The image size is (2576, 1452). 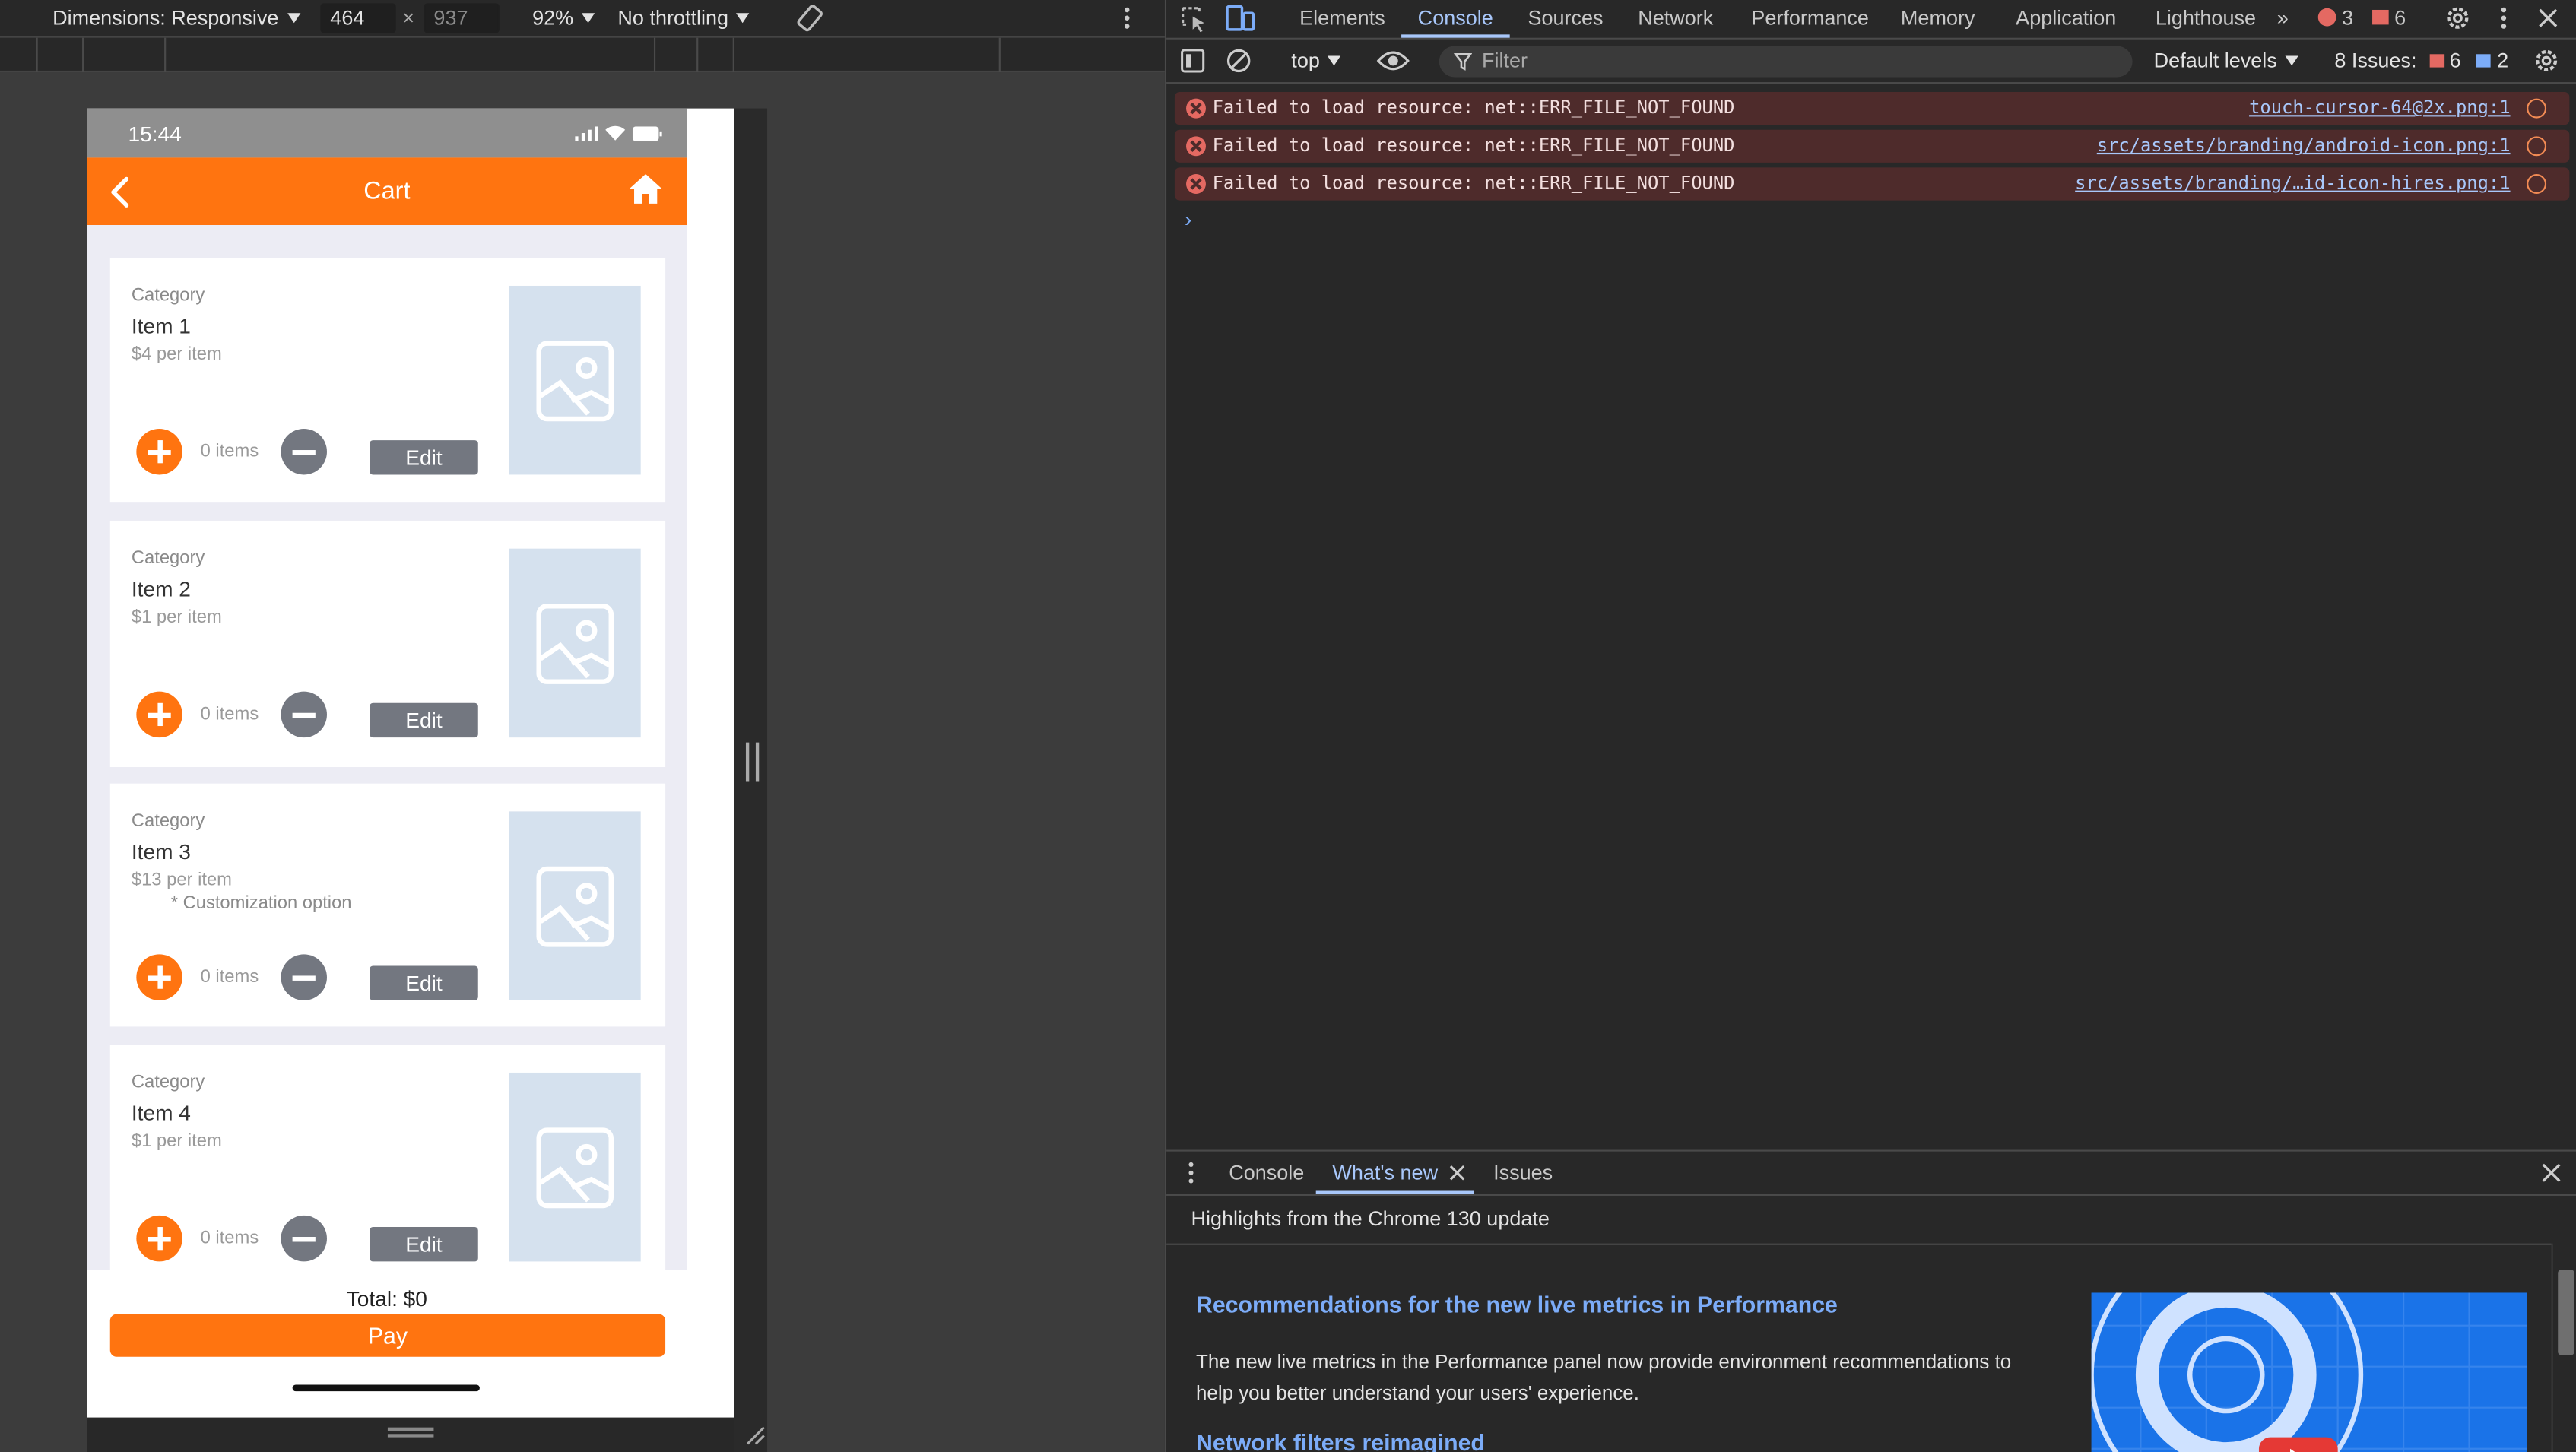 I want to click on resize-handle, so click(x=411, y=1429).